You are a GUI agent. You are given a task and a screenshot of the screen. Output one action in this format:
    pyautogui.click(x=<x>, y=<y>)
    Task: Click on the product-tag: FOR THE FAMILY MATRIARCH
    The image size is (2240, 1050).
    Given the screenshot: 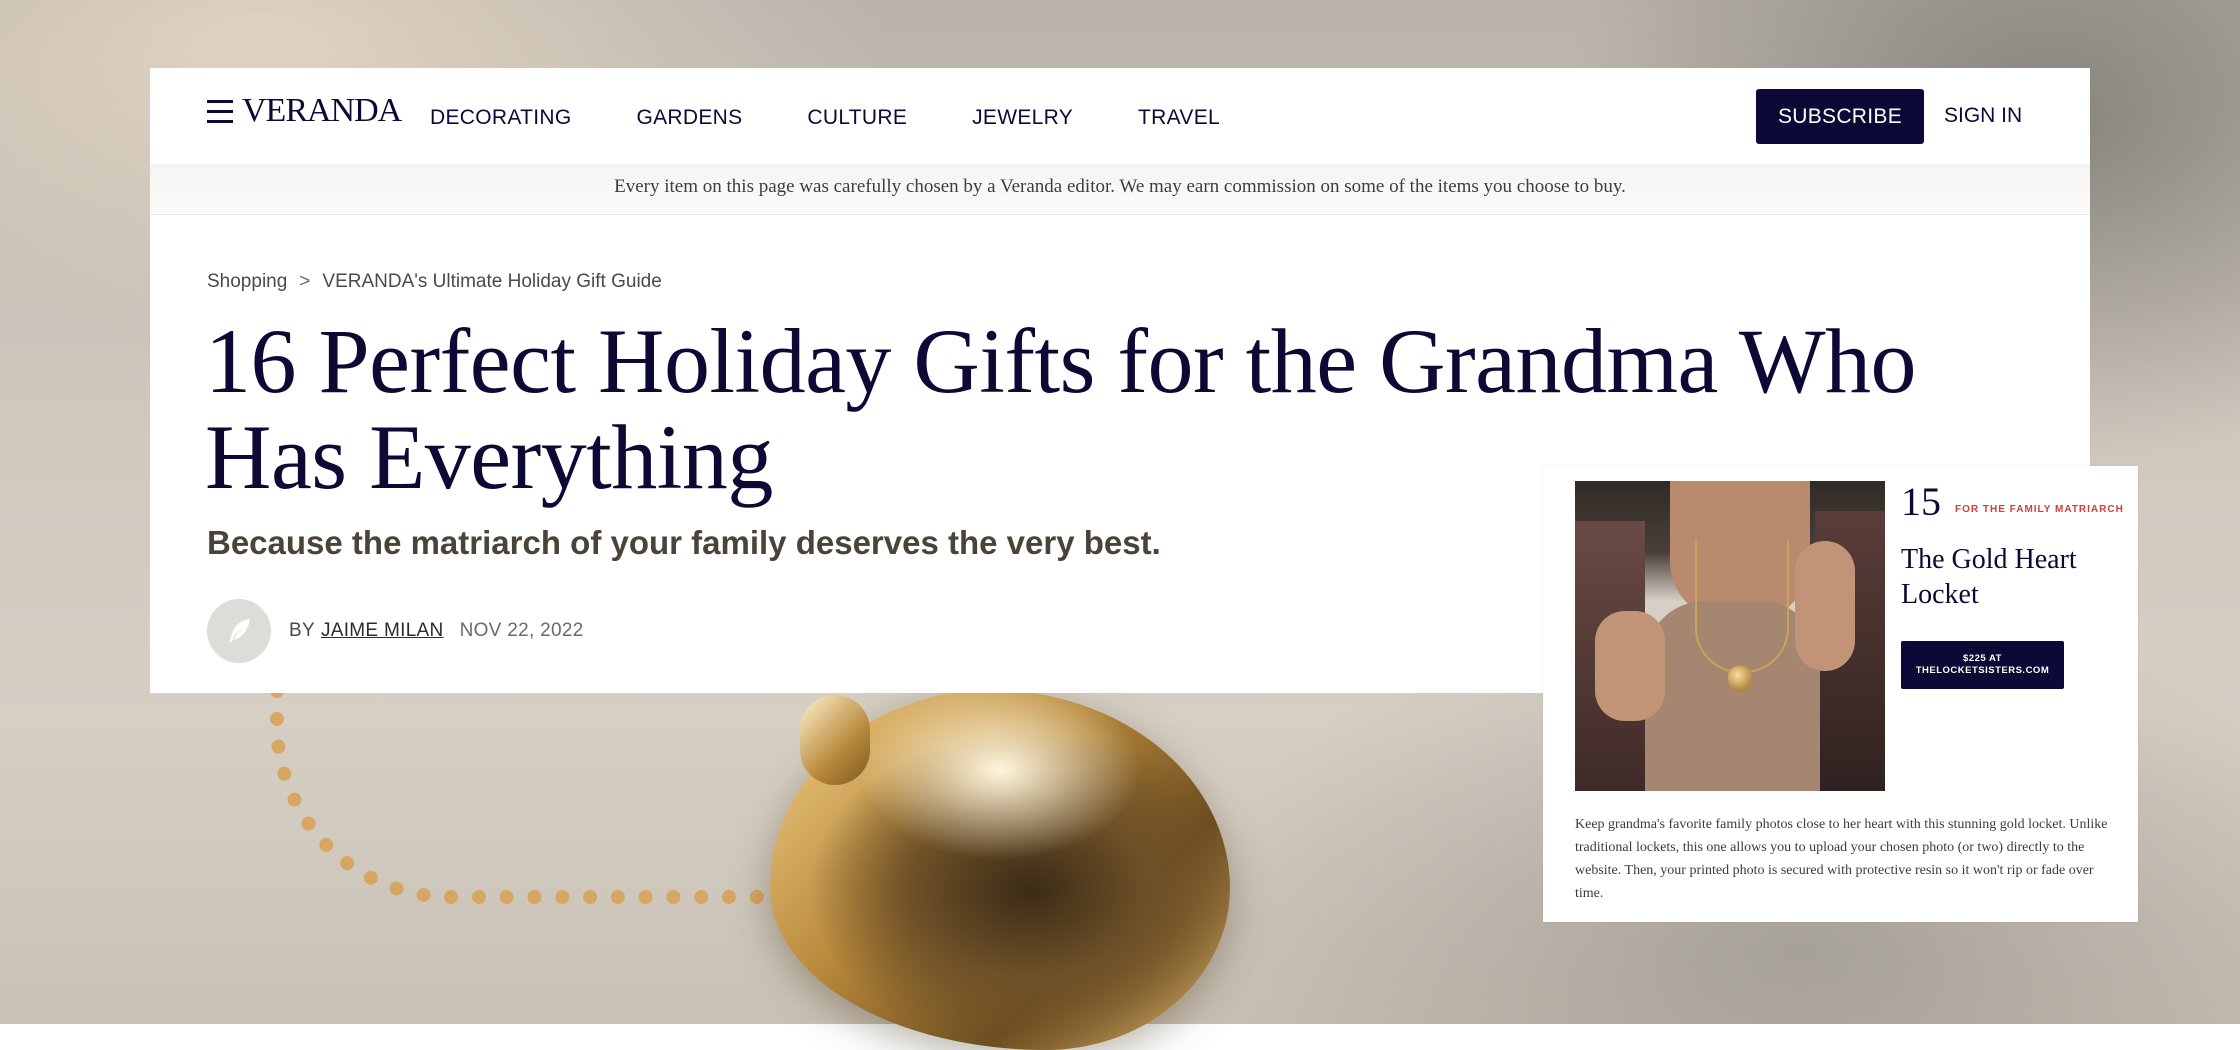 What is the action you would take?
    pyautogui.click(x=2039, y=509)
    